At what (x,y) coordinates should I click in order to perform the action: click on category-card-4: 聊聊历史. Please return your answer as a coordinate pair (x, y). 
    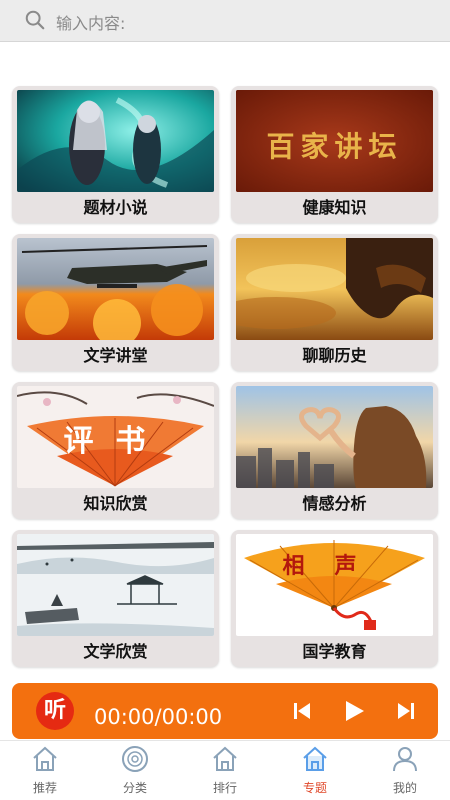
    Looking at the image, I should click on (334, 302).